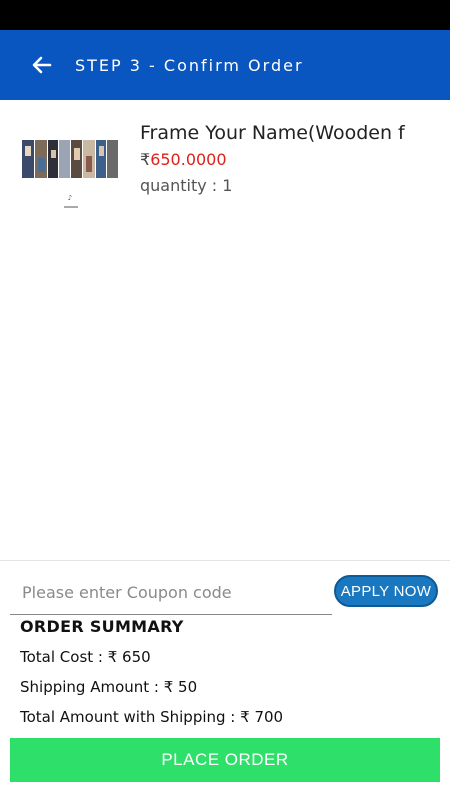 The image size is (450, 800). Describe the element at coordinates (186, 185) in the screenshot. I see `product-quantity: quantity : 1` at that location.